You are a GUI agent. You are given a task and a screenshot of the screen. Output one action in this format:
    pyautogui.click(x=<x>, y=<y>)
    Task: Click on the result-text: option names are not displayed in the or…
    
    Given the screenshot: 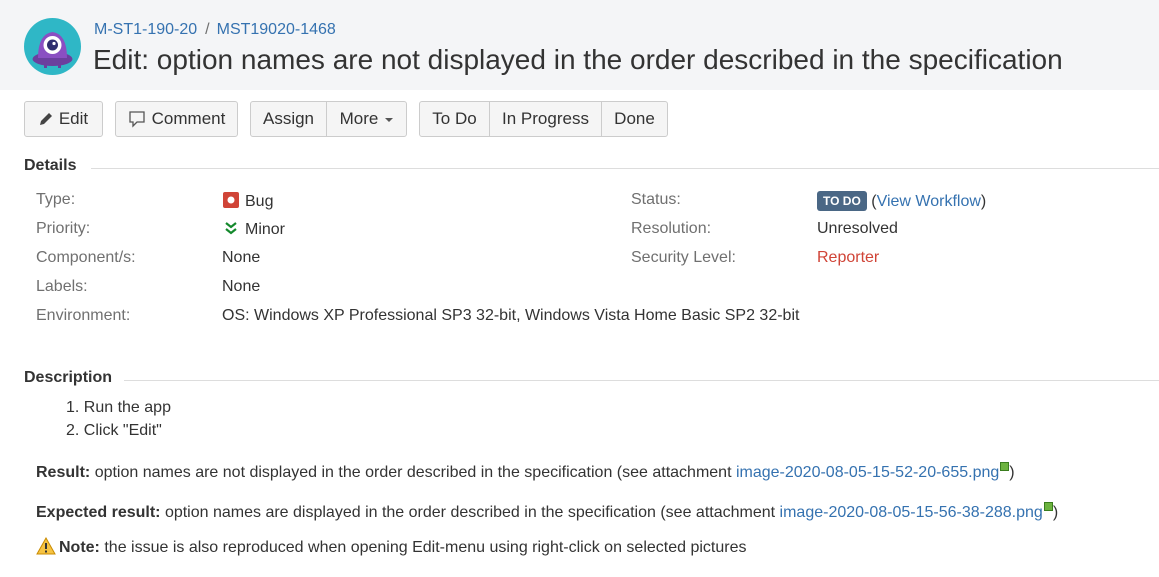 What is the action you would take?
    pyautogui.click(x=413, y=472)
    